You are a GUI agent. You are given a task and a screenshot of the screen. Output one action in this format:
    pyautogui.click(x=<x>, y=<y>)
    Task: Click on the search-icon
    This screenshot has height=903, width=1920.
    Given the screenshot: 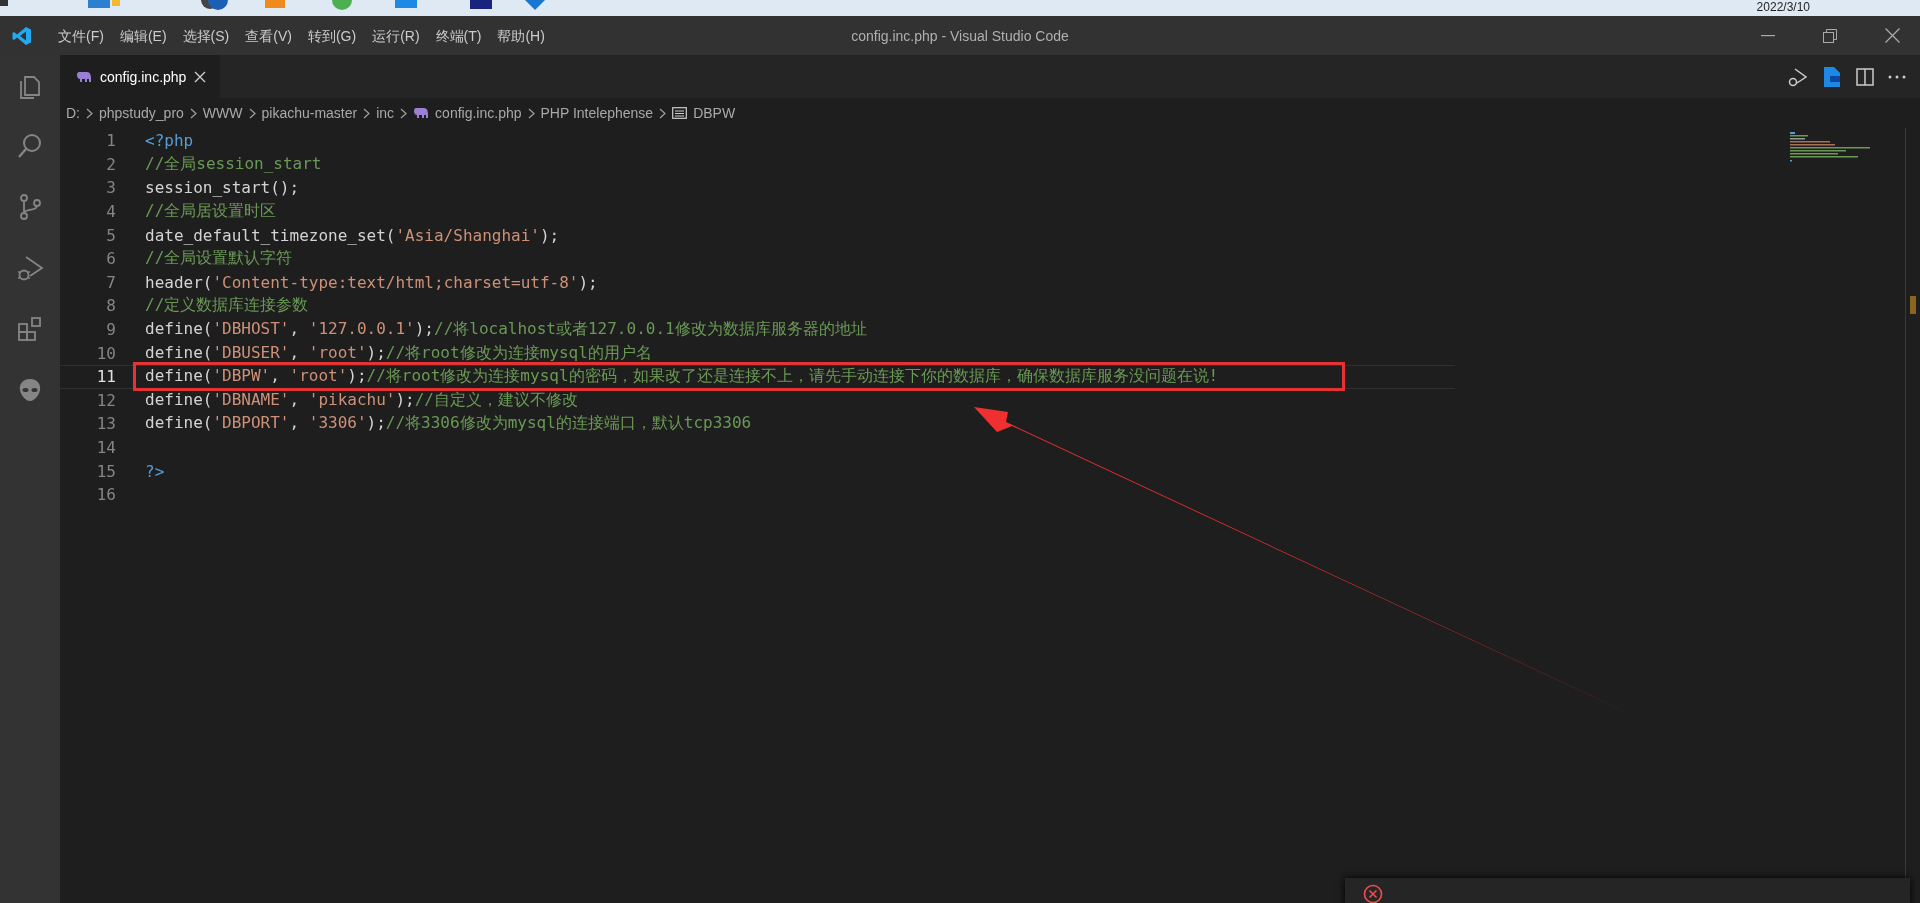 What is the action you would take?
    pyautogui.click(x=30, y=146)
    